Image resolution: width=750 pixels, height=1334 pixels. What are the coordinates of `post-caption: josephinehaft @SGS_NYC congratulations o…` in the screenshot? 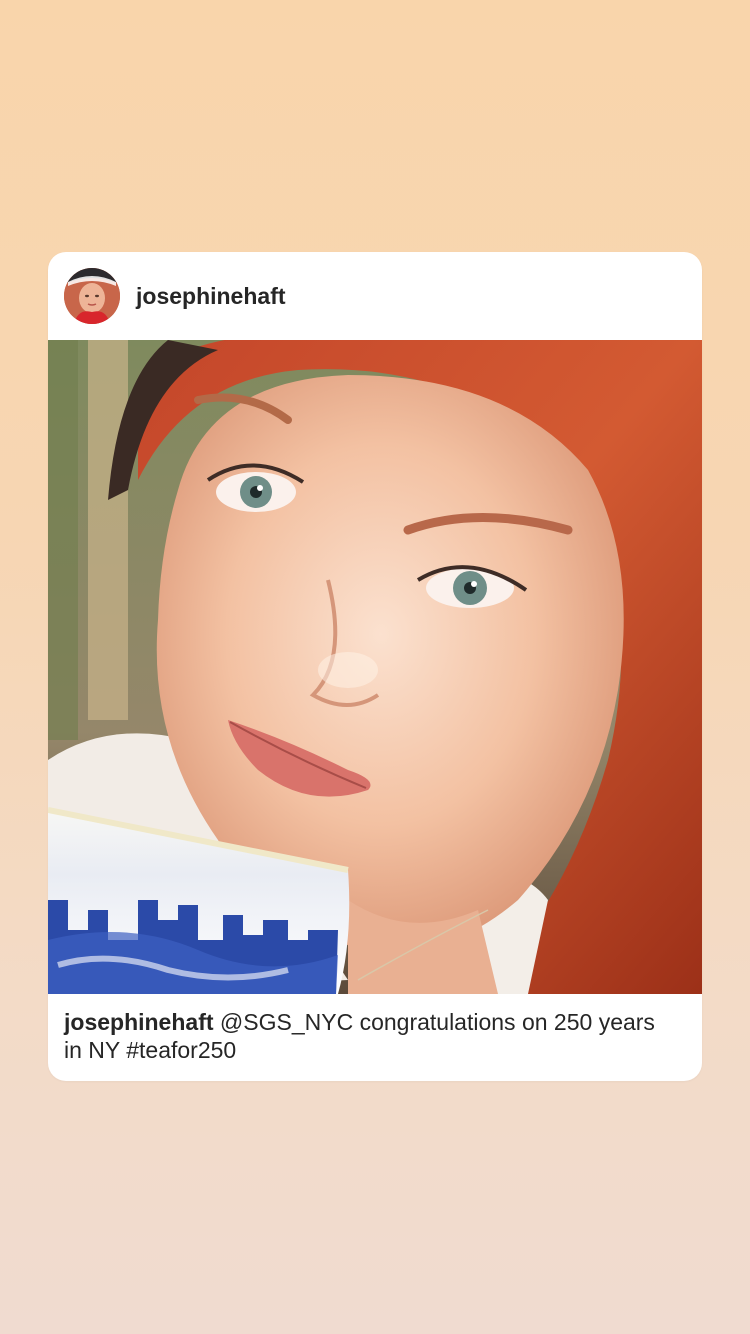 It's located at (369, 1036).